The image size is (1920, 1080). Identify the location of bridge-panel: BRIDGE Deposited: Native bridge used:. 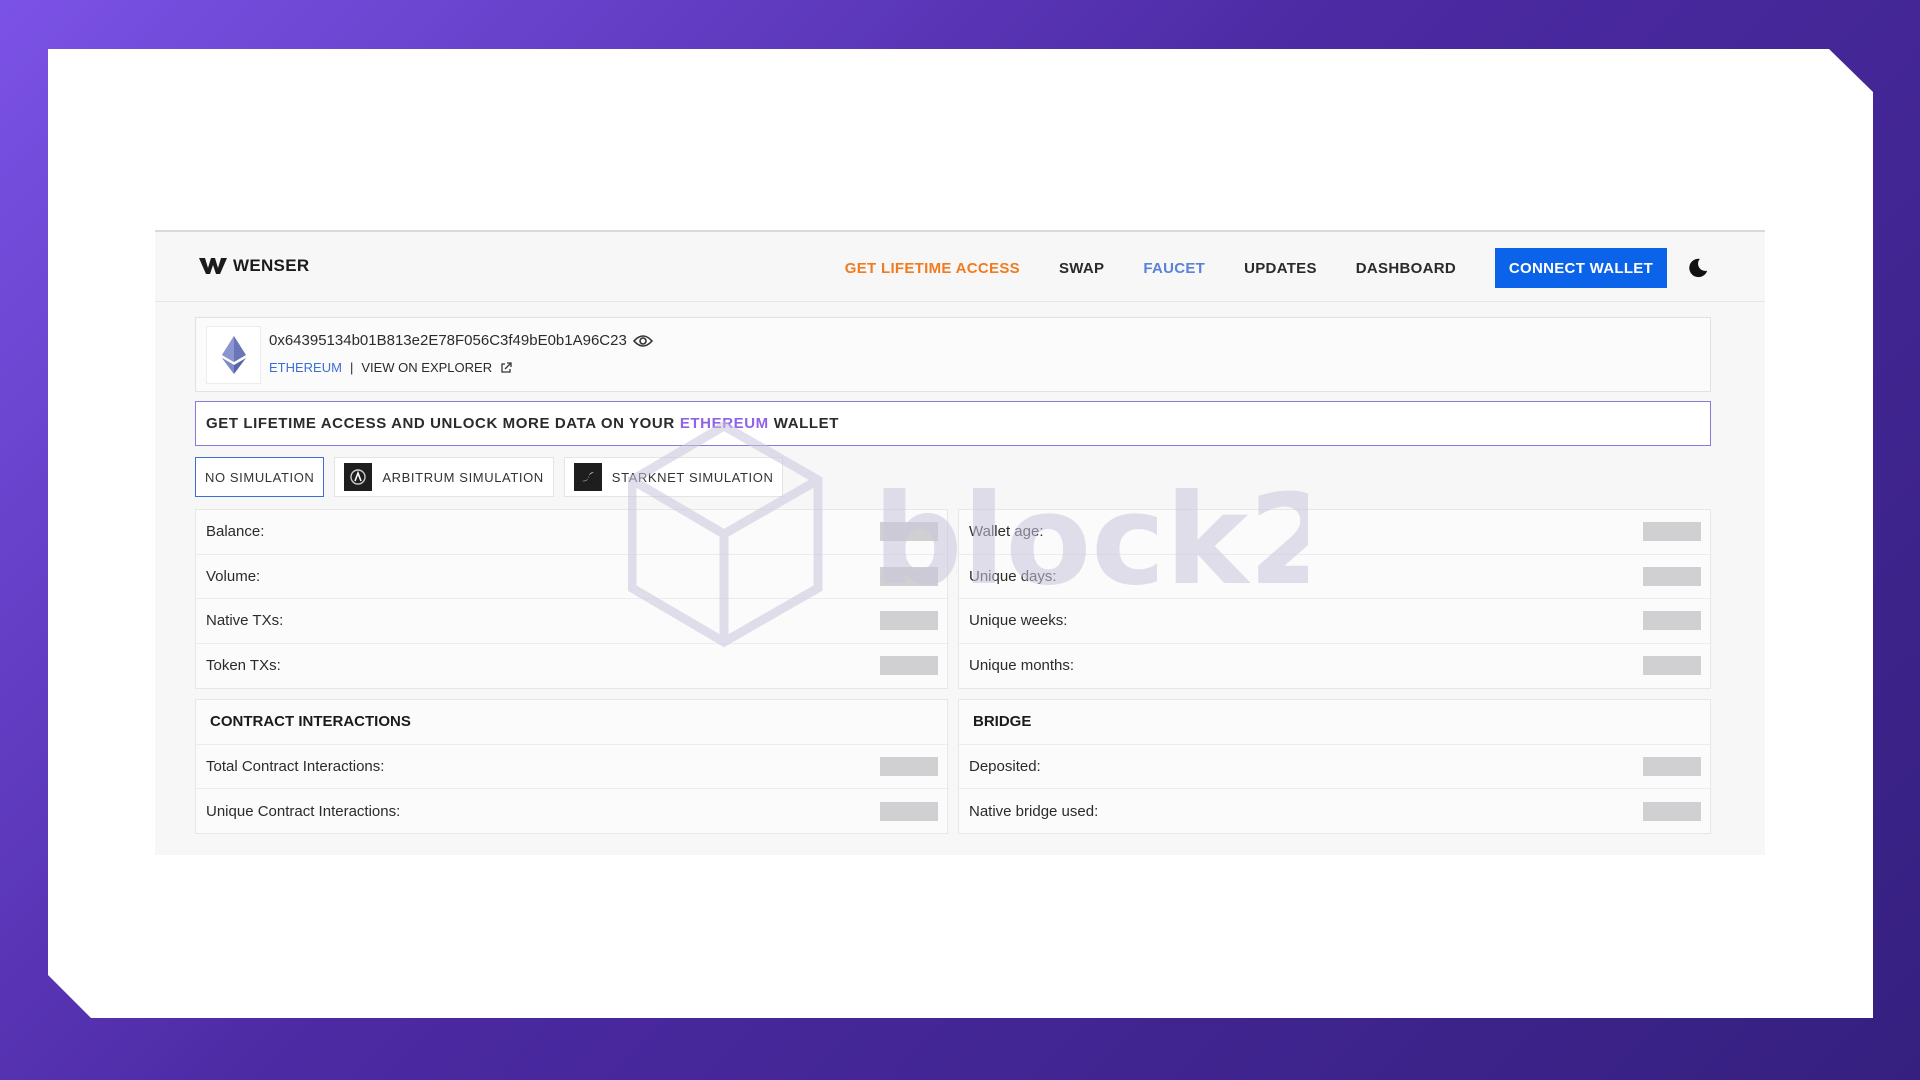
(1334, 766).